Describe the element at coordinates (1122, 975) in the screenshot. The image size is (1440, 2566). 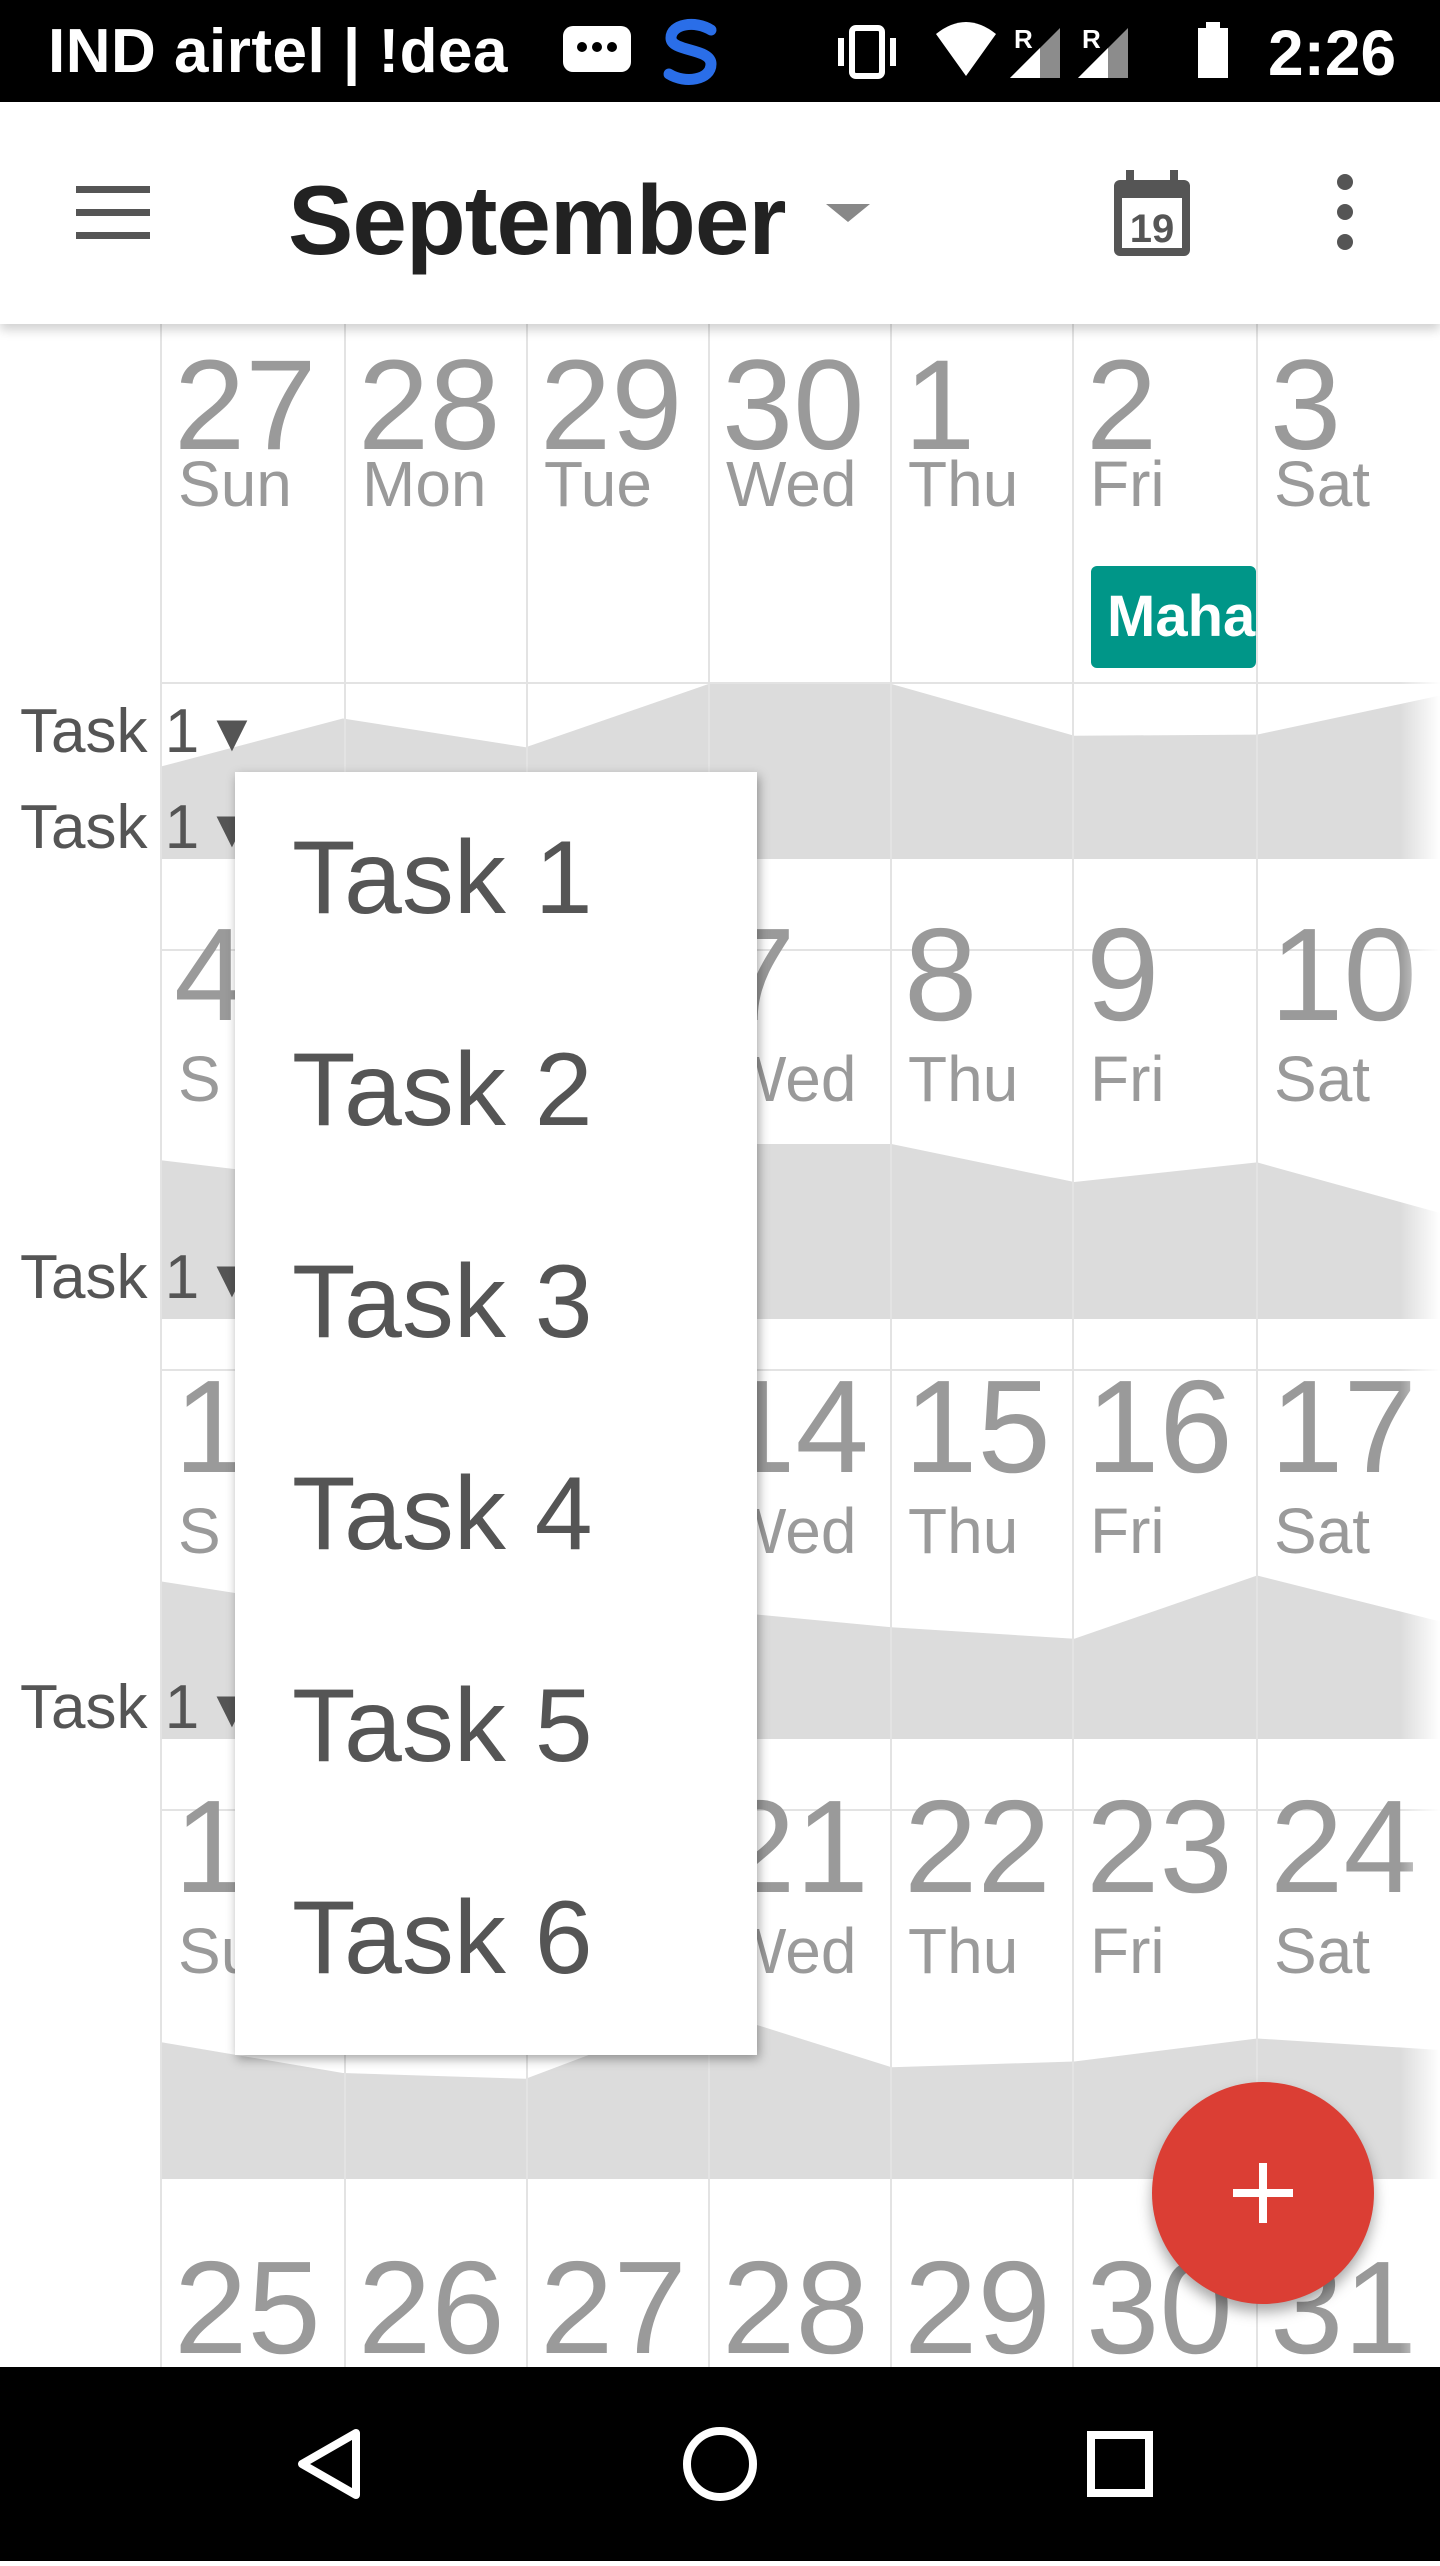
I see `day-number: 9` at that location.